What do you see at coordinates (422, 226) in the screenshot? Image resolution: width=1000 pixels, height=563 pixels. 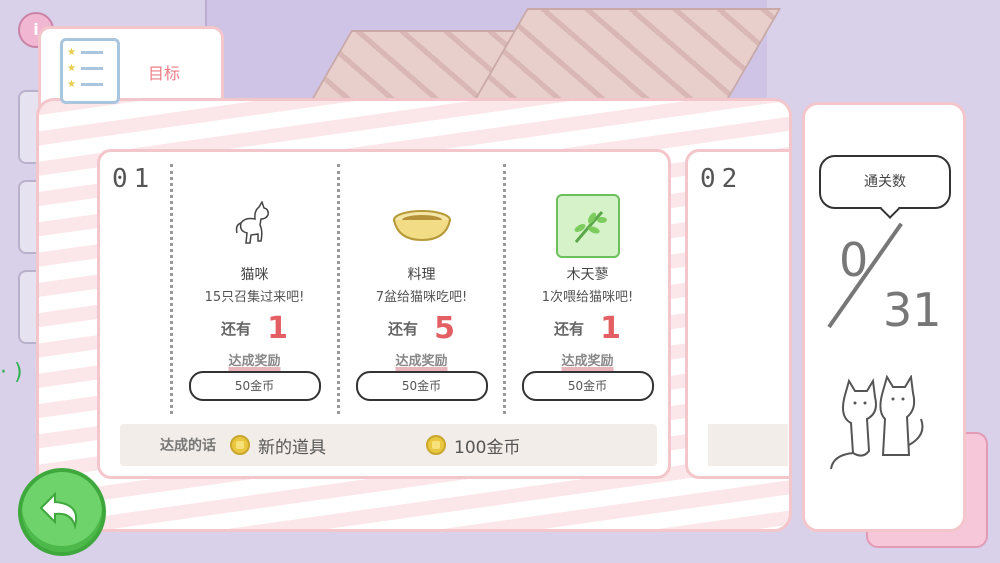 I see `food-bowl-icon` at bounding box center [422, 226].